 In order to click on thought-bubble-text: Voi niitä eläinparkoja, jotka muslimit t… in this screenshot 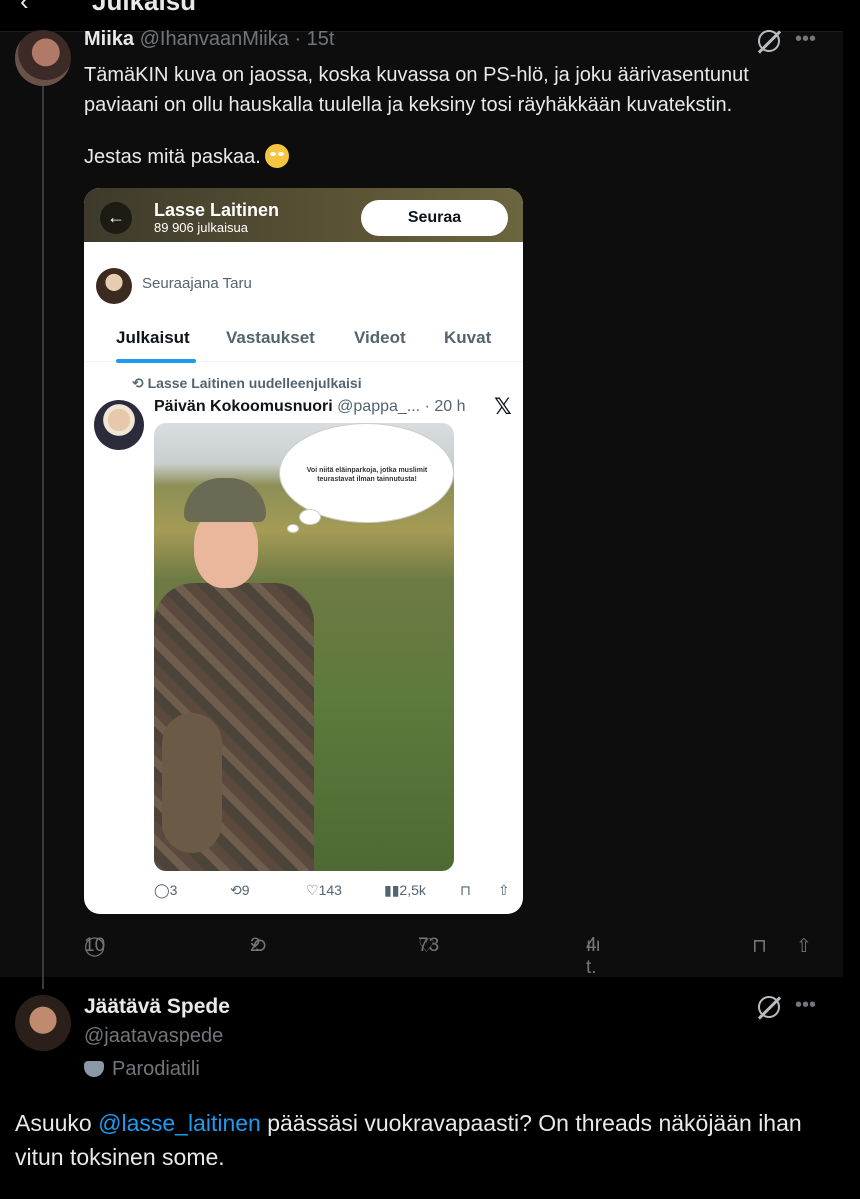, I will do `click(367, 475)`.